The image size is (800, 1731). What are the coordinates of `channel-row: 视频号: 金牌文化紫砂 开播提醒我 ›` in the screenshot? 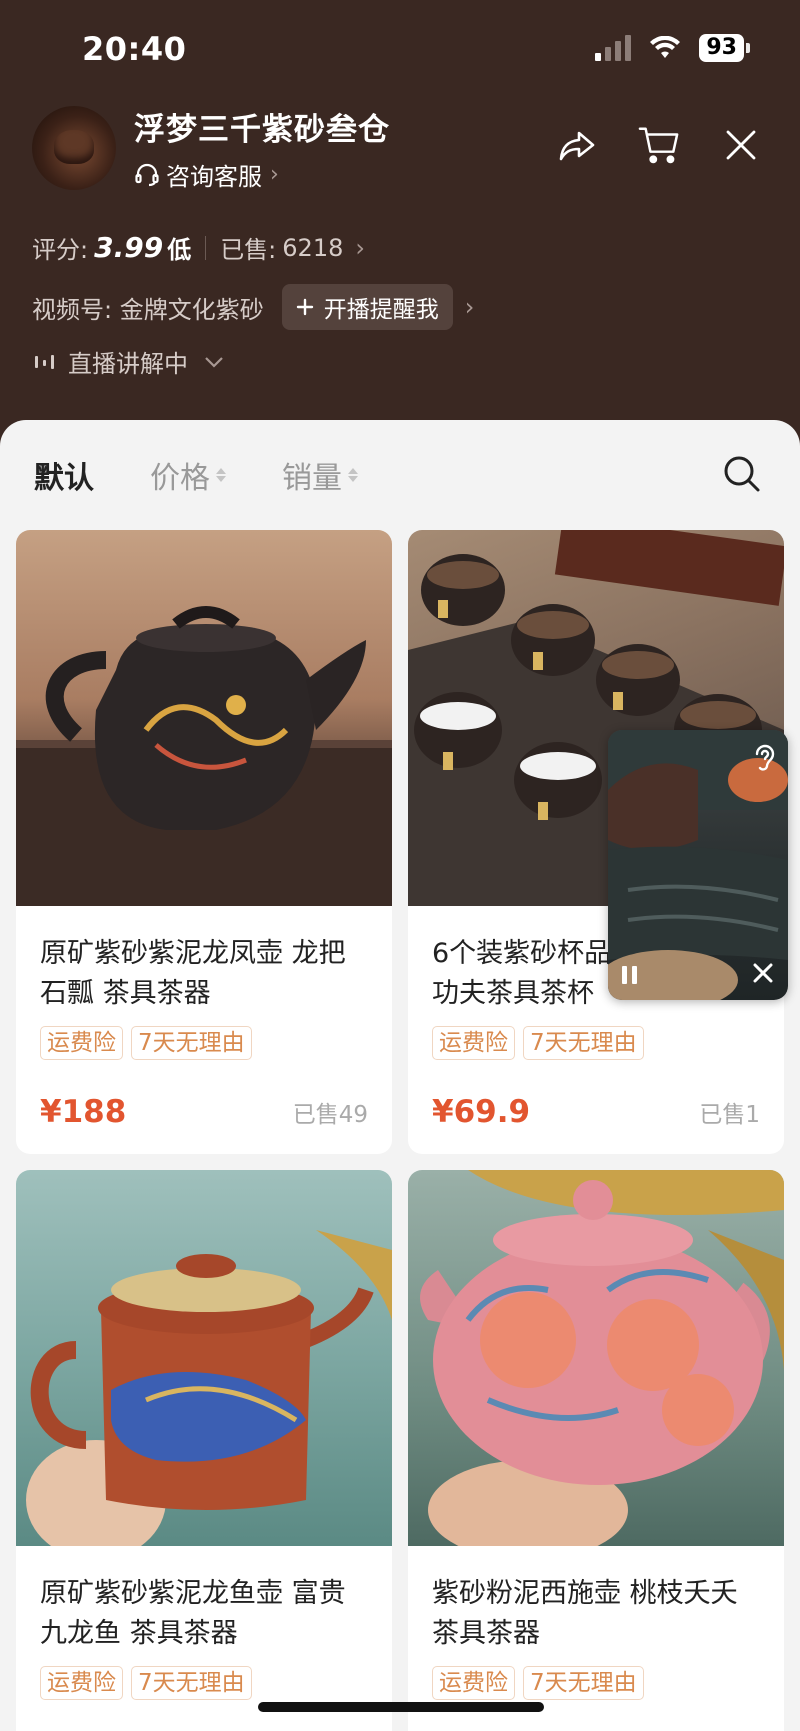 It's located at (253, 307).